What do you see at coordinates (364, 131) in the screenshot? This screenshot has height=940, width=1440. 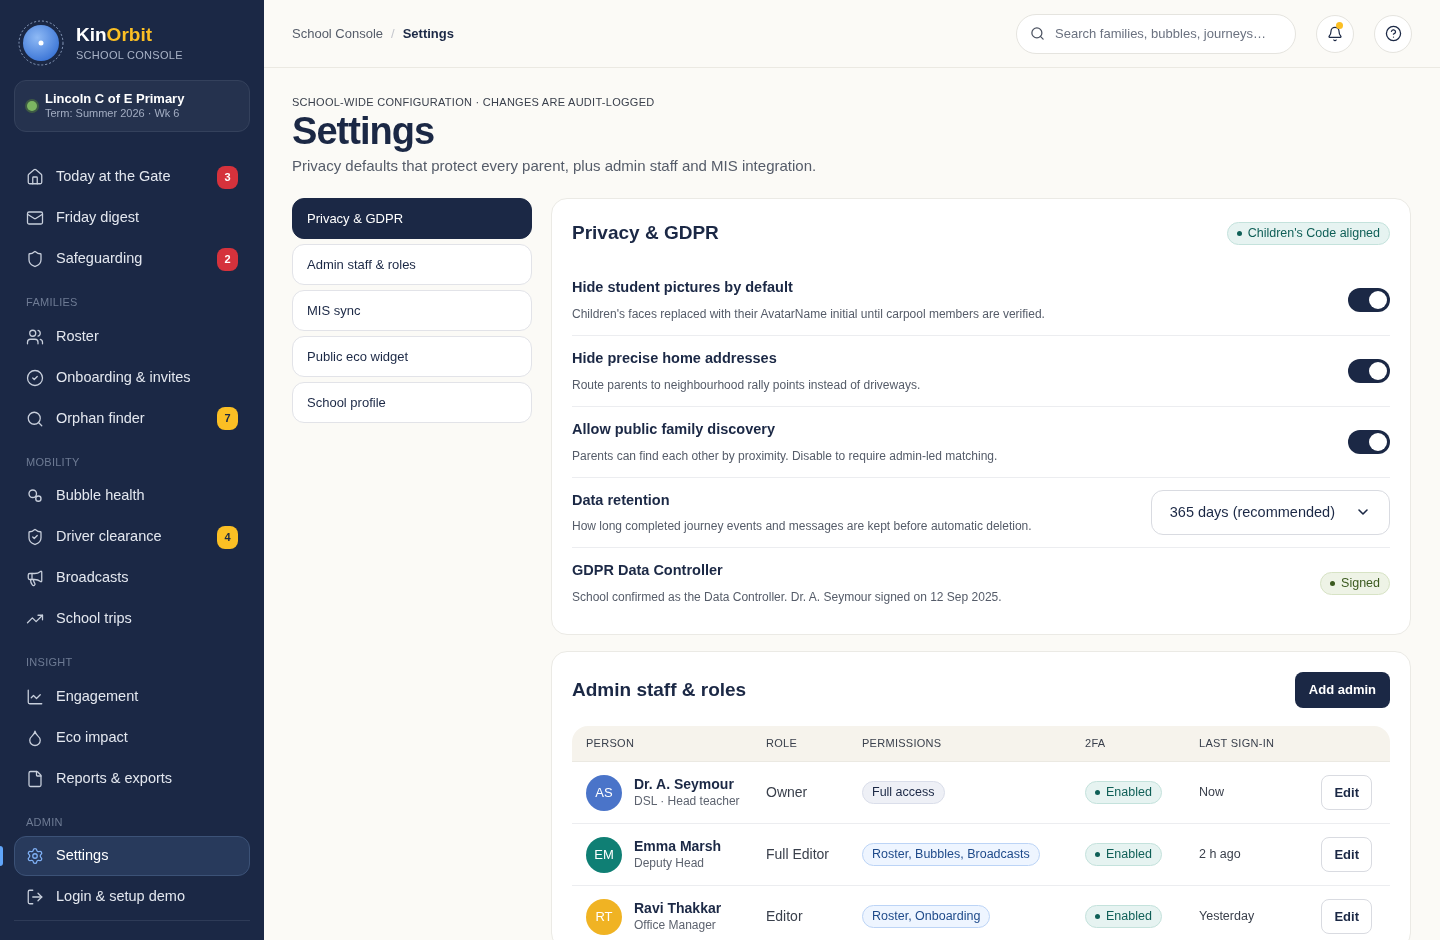 I see `page-title: Settings` at bounding box center [364, 131].